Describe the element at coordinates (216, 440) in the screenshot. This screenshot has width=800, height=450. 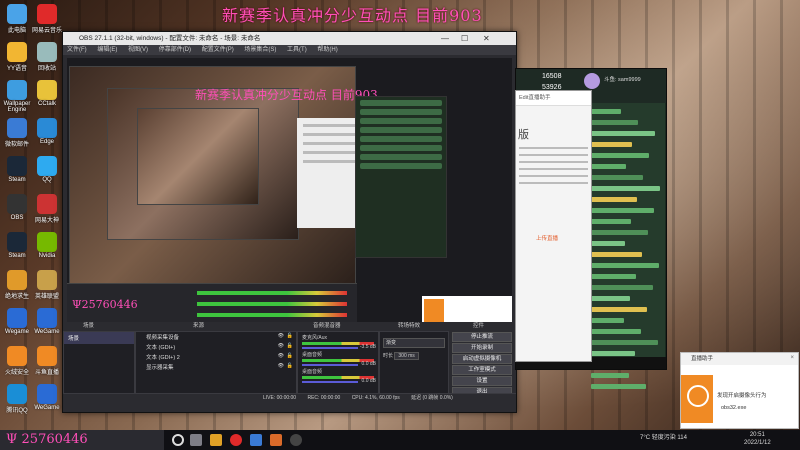
I see `folder-icon` at that location.